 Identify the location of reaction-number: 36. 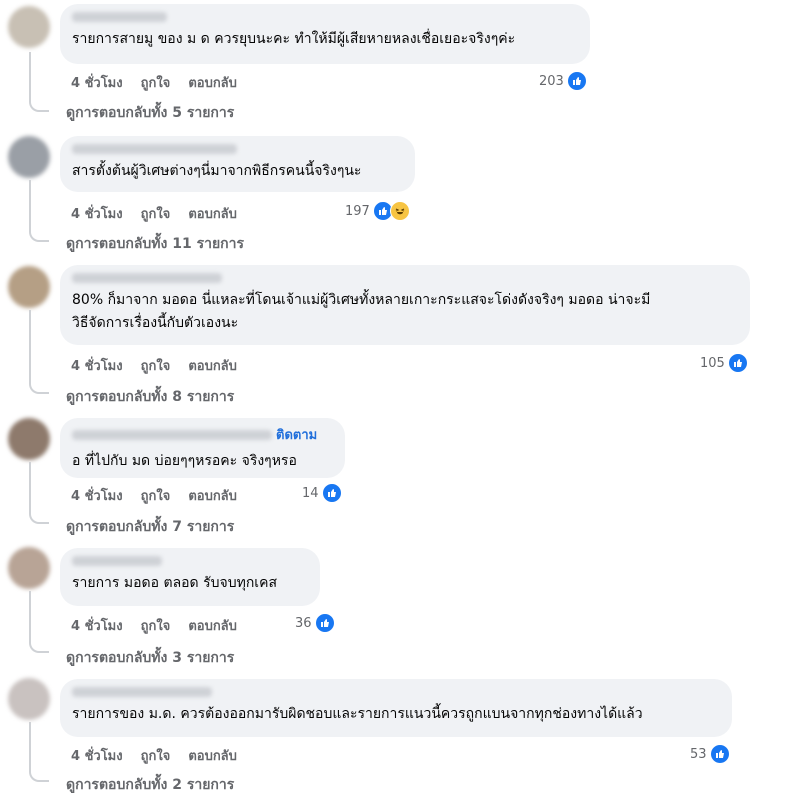
(303, 623).